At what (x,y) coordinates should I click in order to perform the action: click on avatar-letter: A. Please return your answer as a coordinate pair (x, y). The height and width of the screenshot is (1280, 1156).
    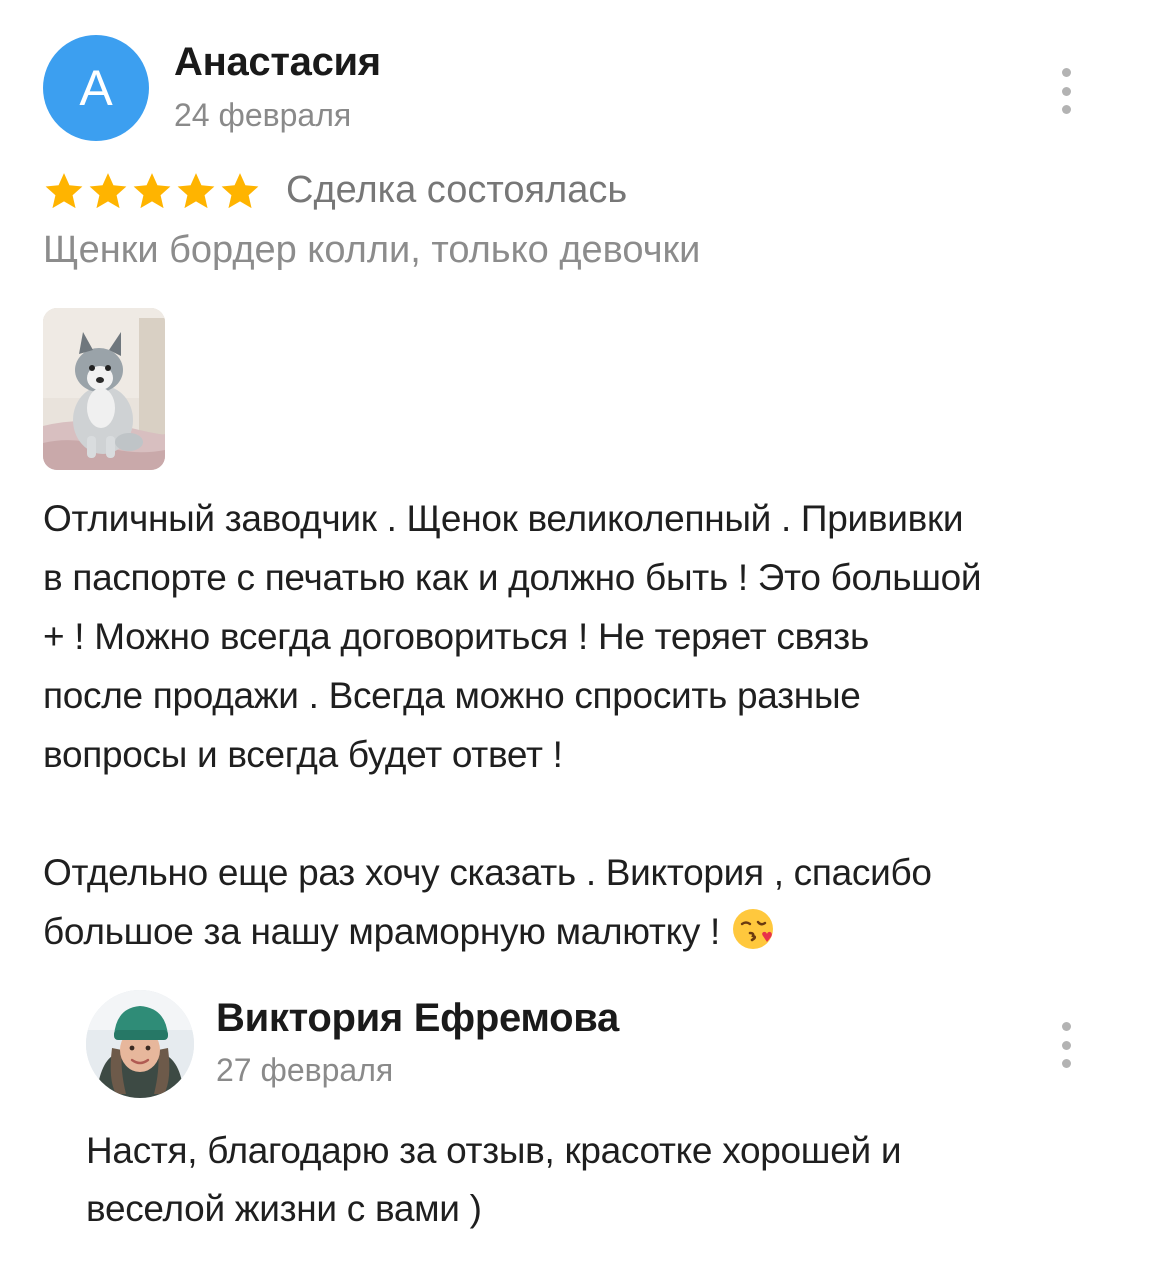
    Looking at the image, I should click on (96, 88).